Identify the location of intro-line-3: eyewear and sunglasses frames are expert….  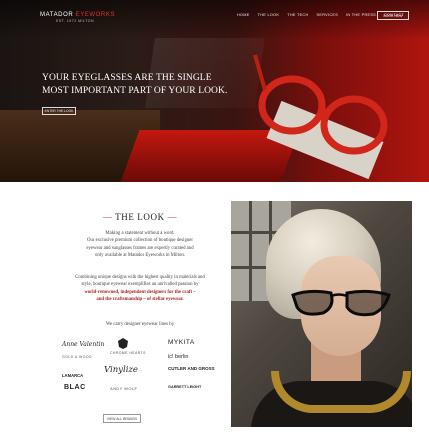
(140, 248).